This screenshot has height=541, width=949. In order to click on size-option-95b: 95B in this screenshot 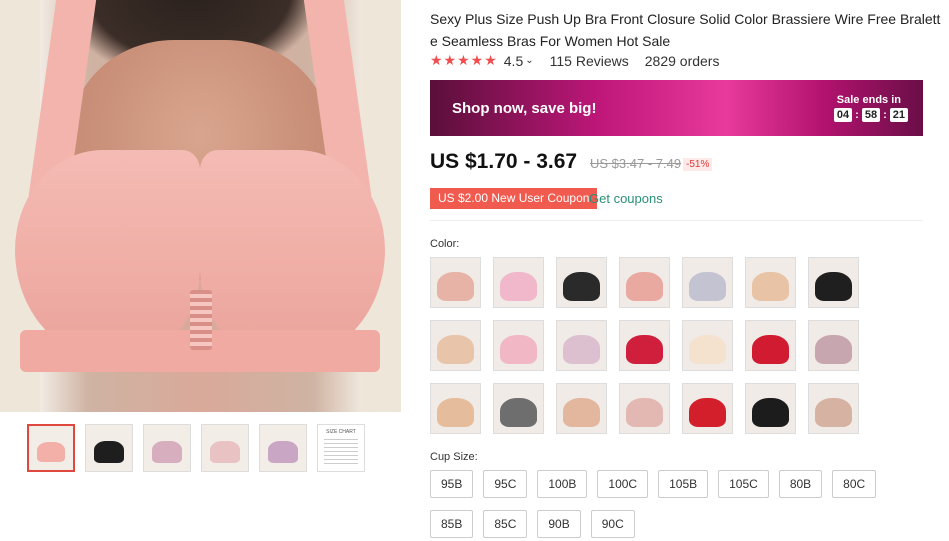, I will do `click(452, 484)`.